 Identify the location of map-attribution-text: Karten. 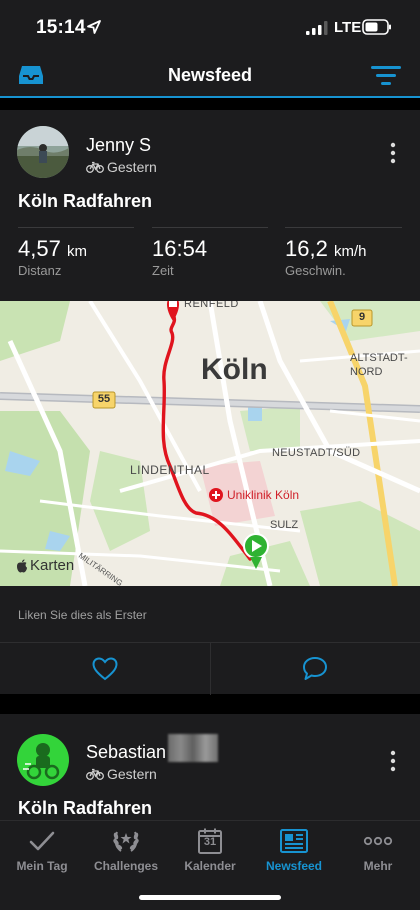
(52, 565).